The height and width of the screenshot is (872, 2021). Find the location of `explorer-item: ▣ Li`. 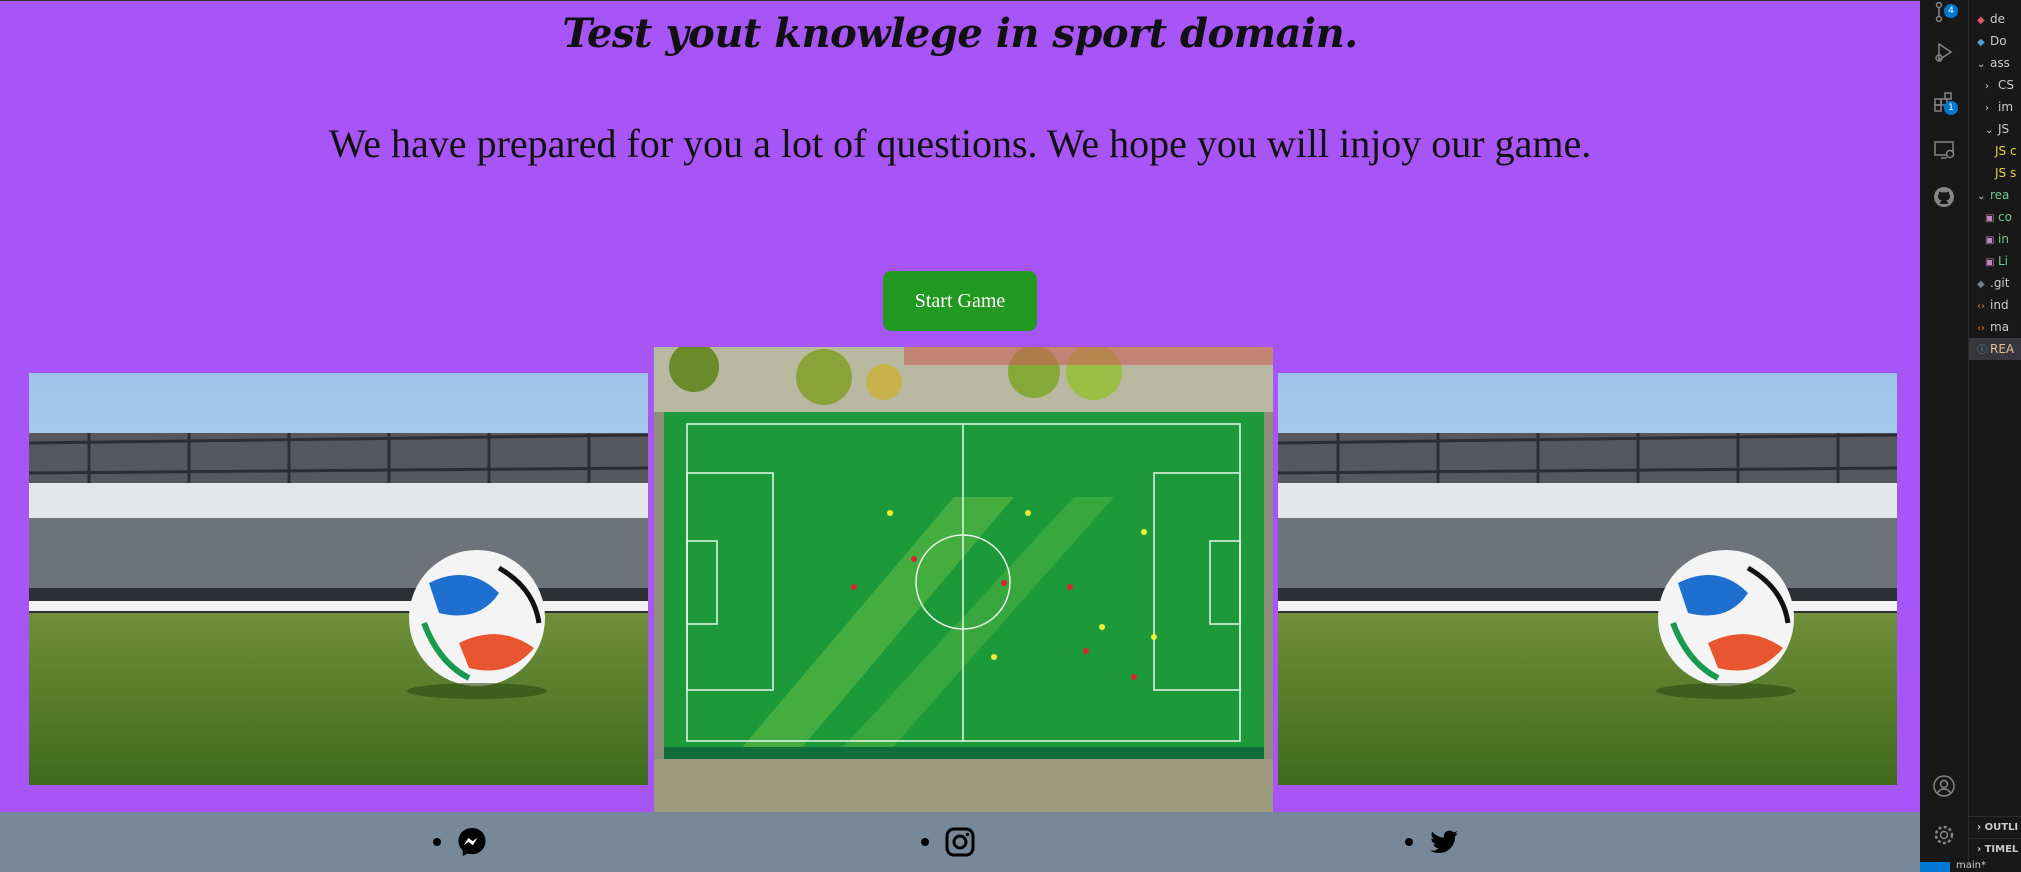

explorer-item: ▣ Li is located at coordinates (1995, 261).